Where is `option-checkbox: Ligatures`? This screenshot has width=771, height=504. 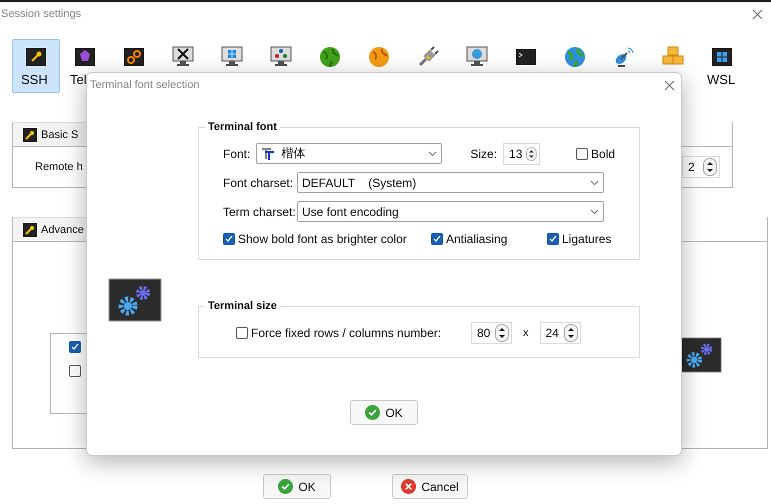 option-checkbox: Ligatures is located at coordinates (587, 239).